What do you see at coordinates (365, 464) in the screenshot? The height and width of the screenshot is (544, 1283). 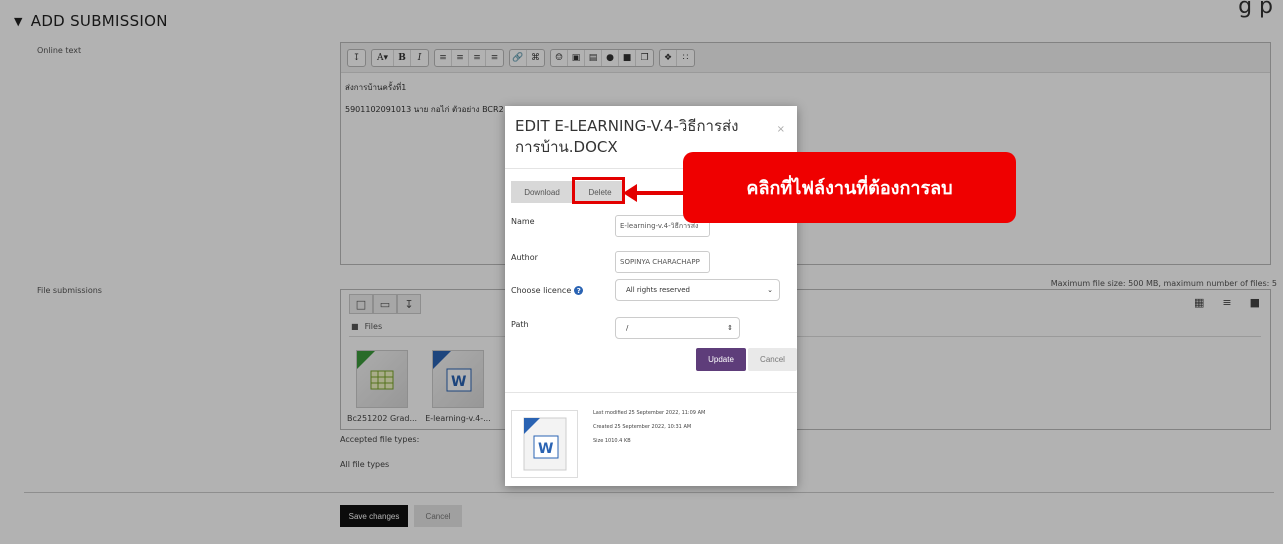 I see `accepted-file-types-value: All file types` at bounding box center [365, 464].